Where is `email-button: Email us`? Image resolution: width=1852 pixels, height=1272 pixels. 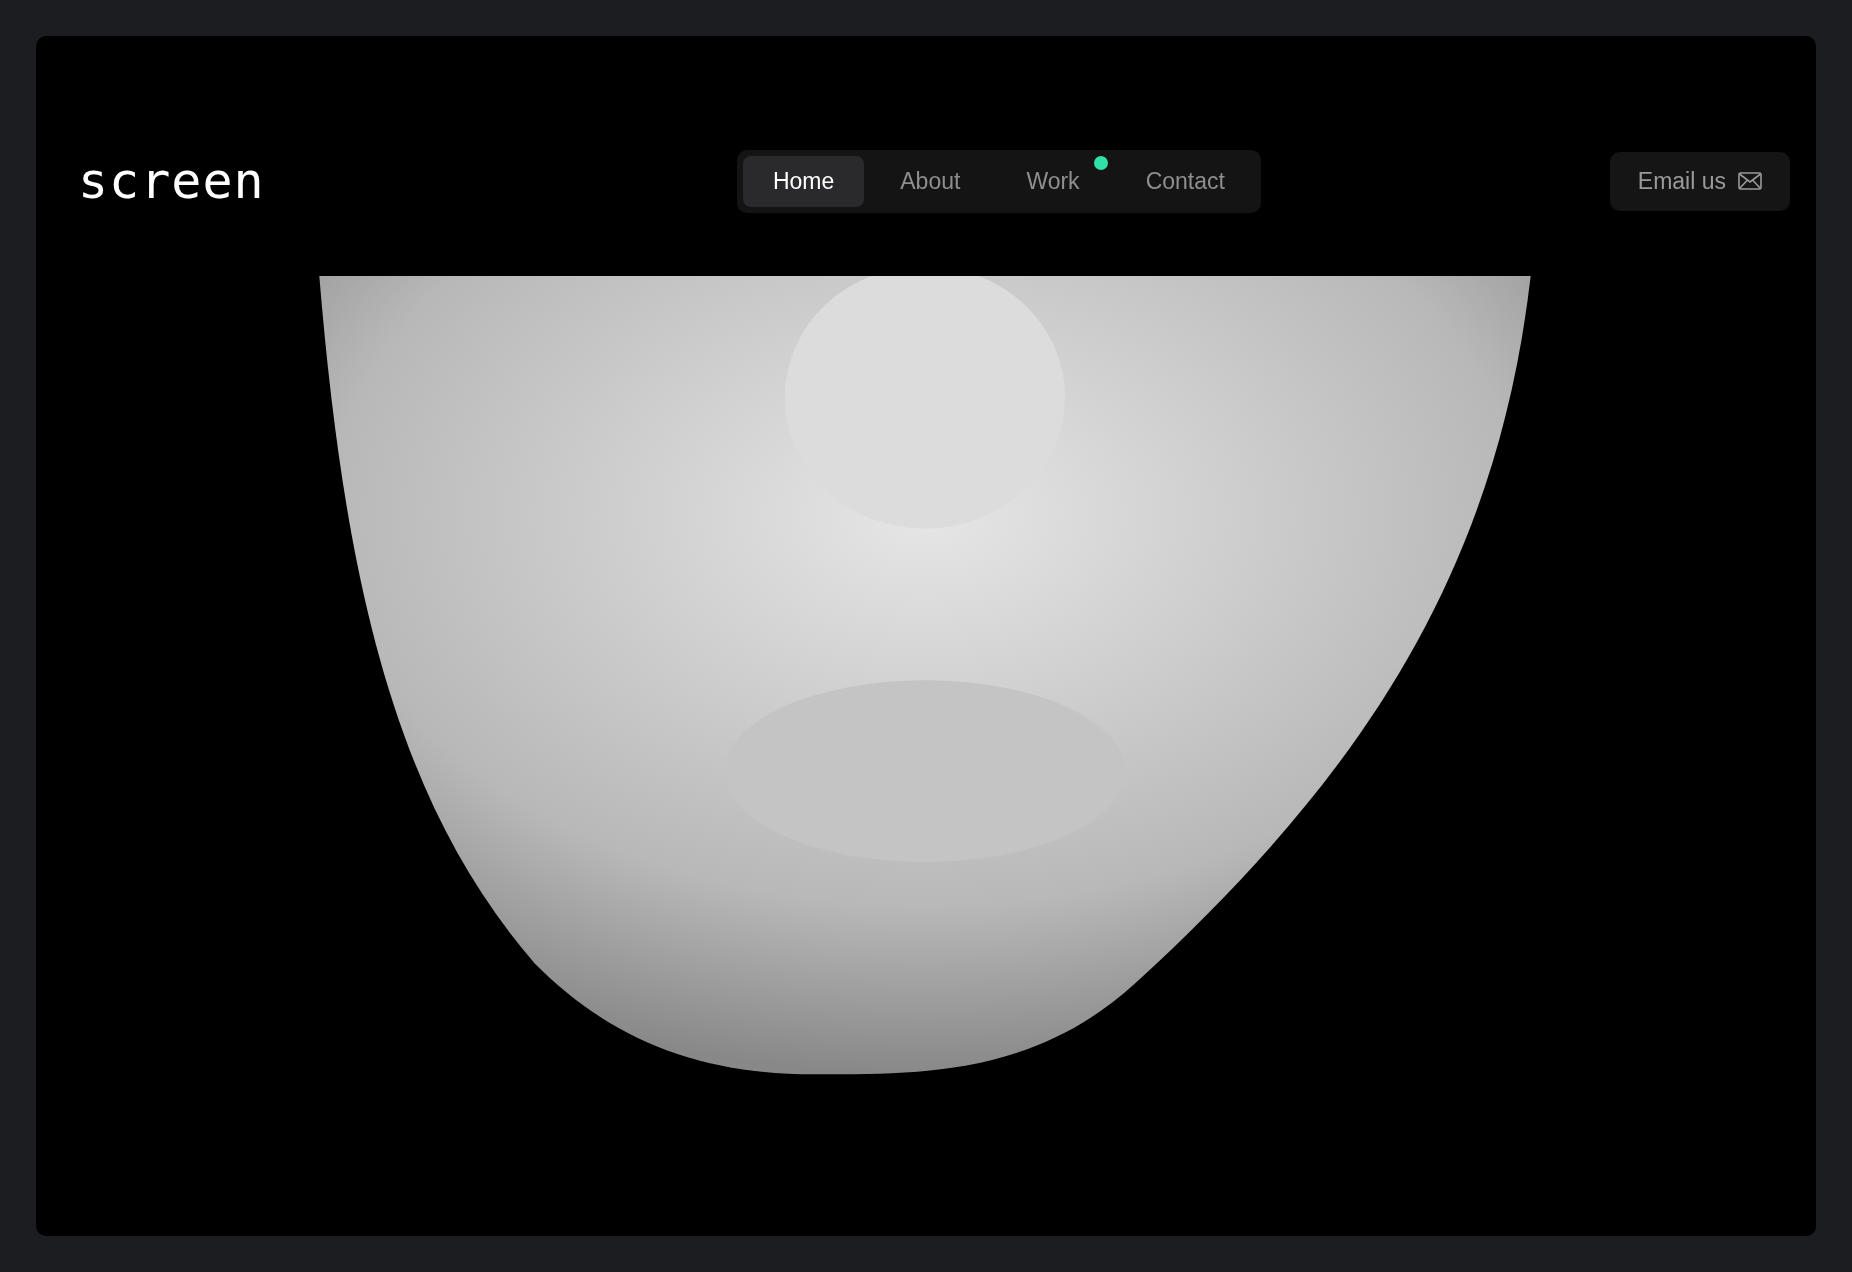
email-button: Email us is located at coordinates (1699, 181).